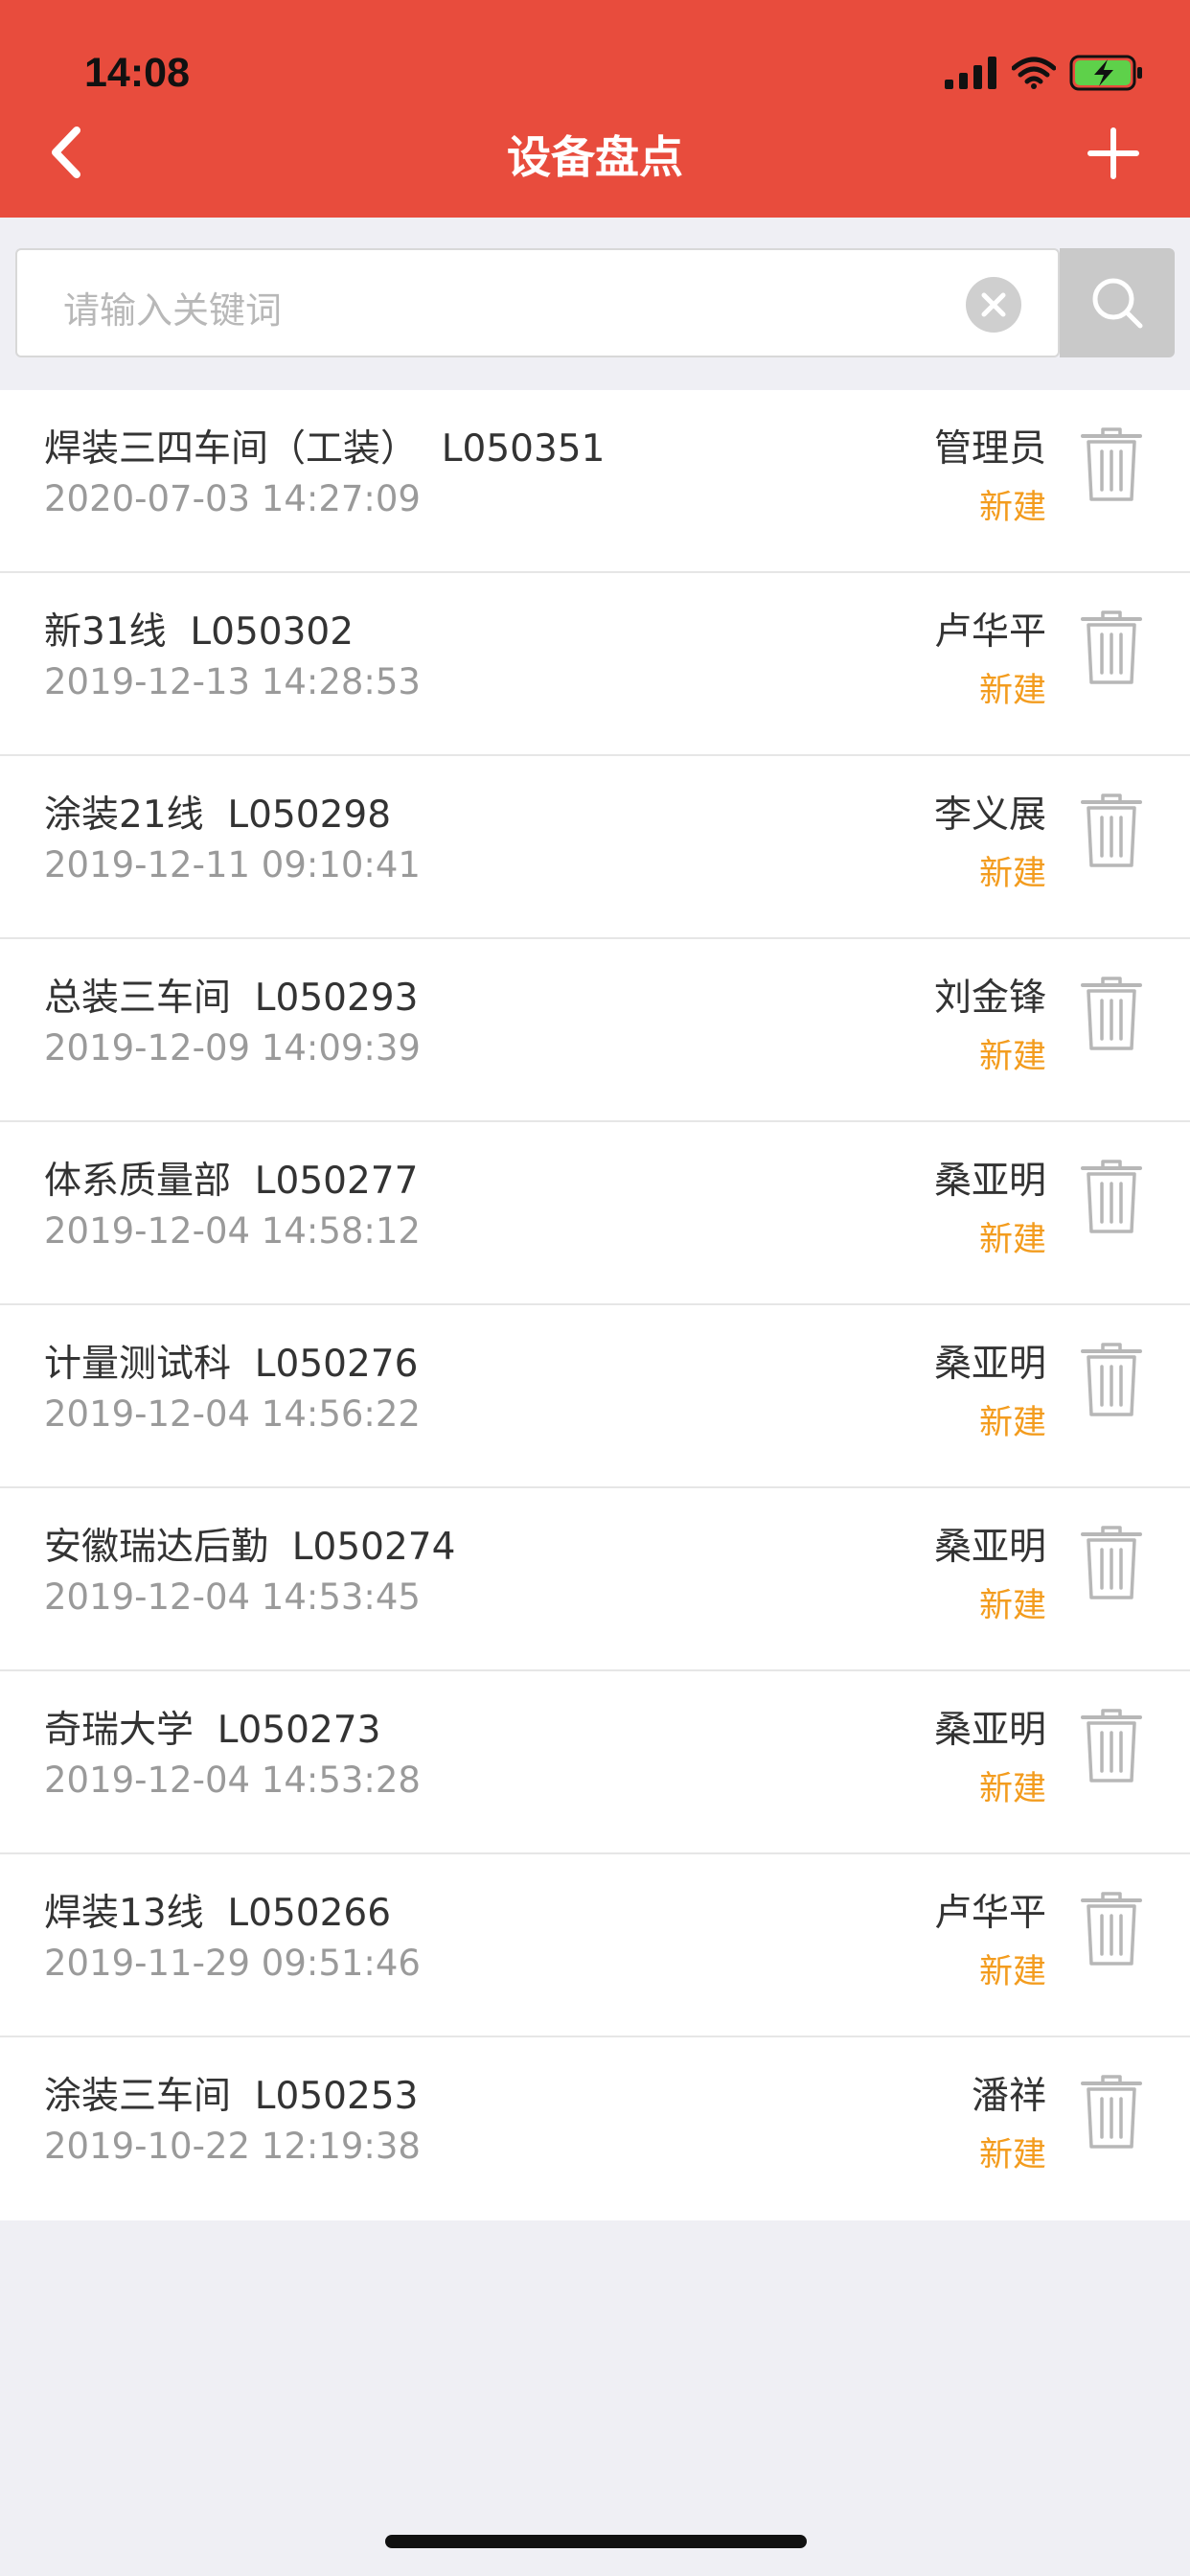 Image resolution: width=1190 pixels, height=2576 pixels. I want to click on clear-icon, so click(994, 305).